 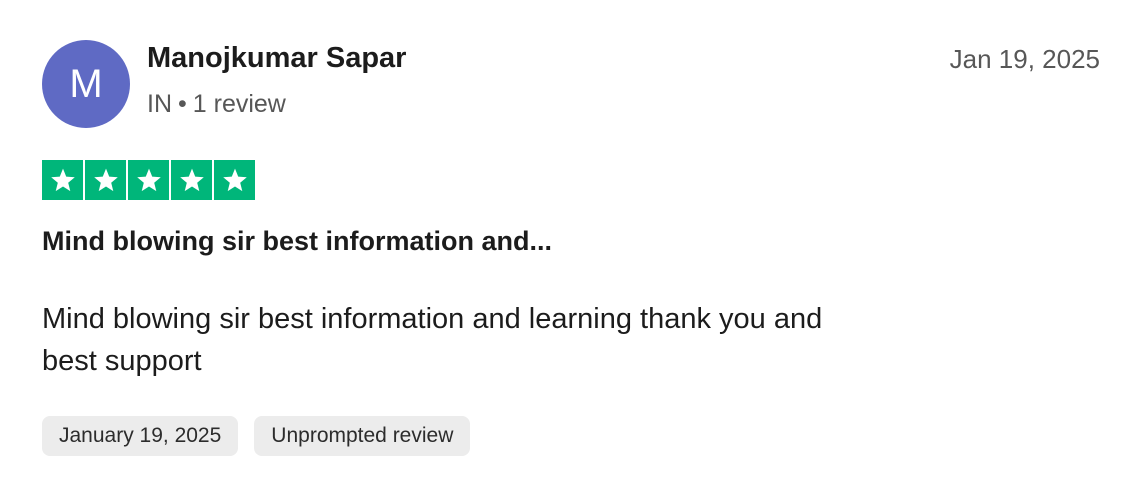 I want to click on date-of-experience-badge: January 19, 2025, so click(x=140, y=436).